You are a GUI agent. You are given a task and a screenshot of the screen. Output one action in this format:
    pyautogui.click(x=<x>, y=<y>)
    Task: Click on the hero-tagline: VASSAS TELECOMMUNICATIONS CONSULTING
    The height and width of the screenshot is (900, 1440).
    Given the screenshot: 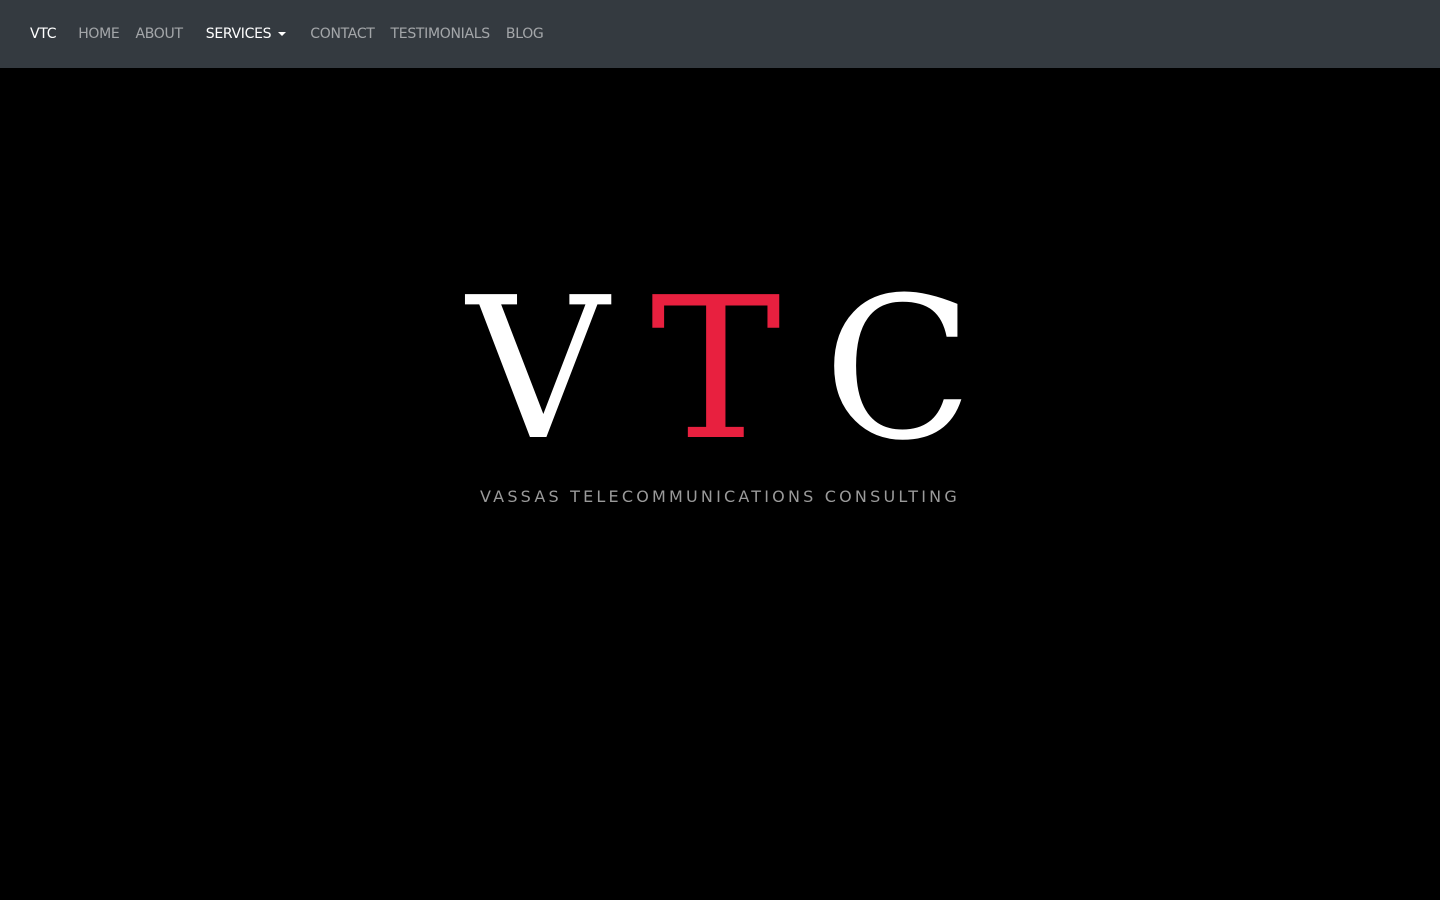 What is the action you would take?
    pyautogui.click(x=720, y=496)
    